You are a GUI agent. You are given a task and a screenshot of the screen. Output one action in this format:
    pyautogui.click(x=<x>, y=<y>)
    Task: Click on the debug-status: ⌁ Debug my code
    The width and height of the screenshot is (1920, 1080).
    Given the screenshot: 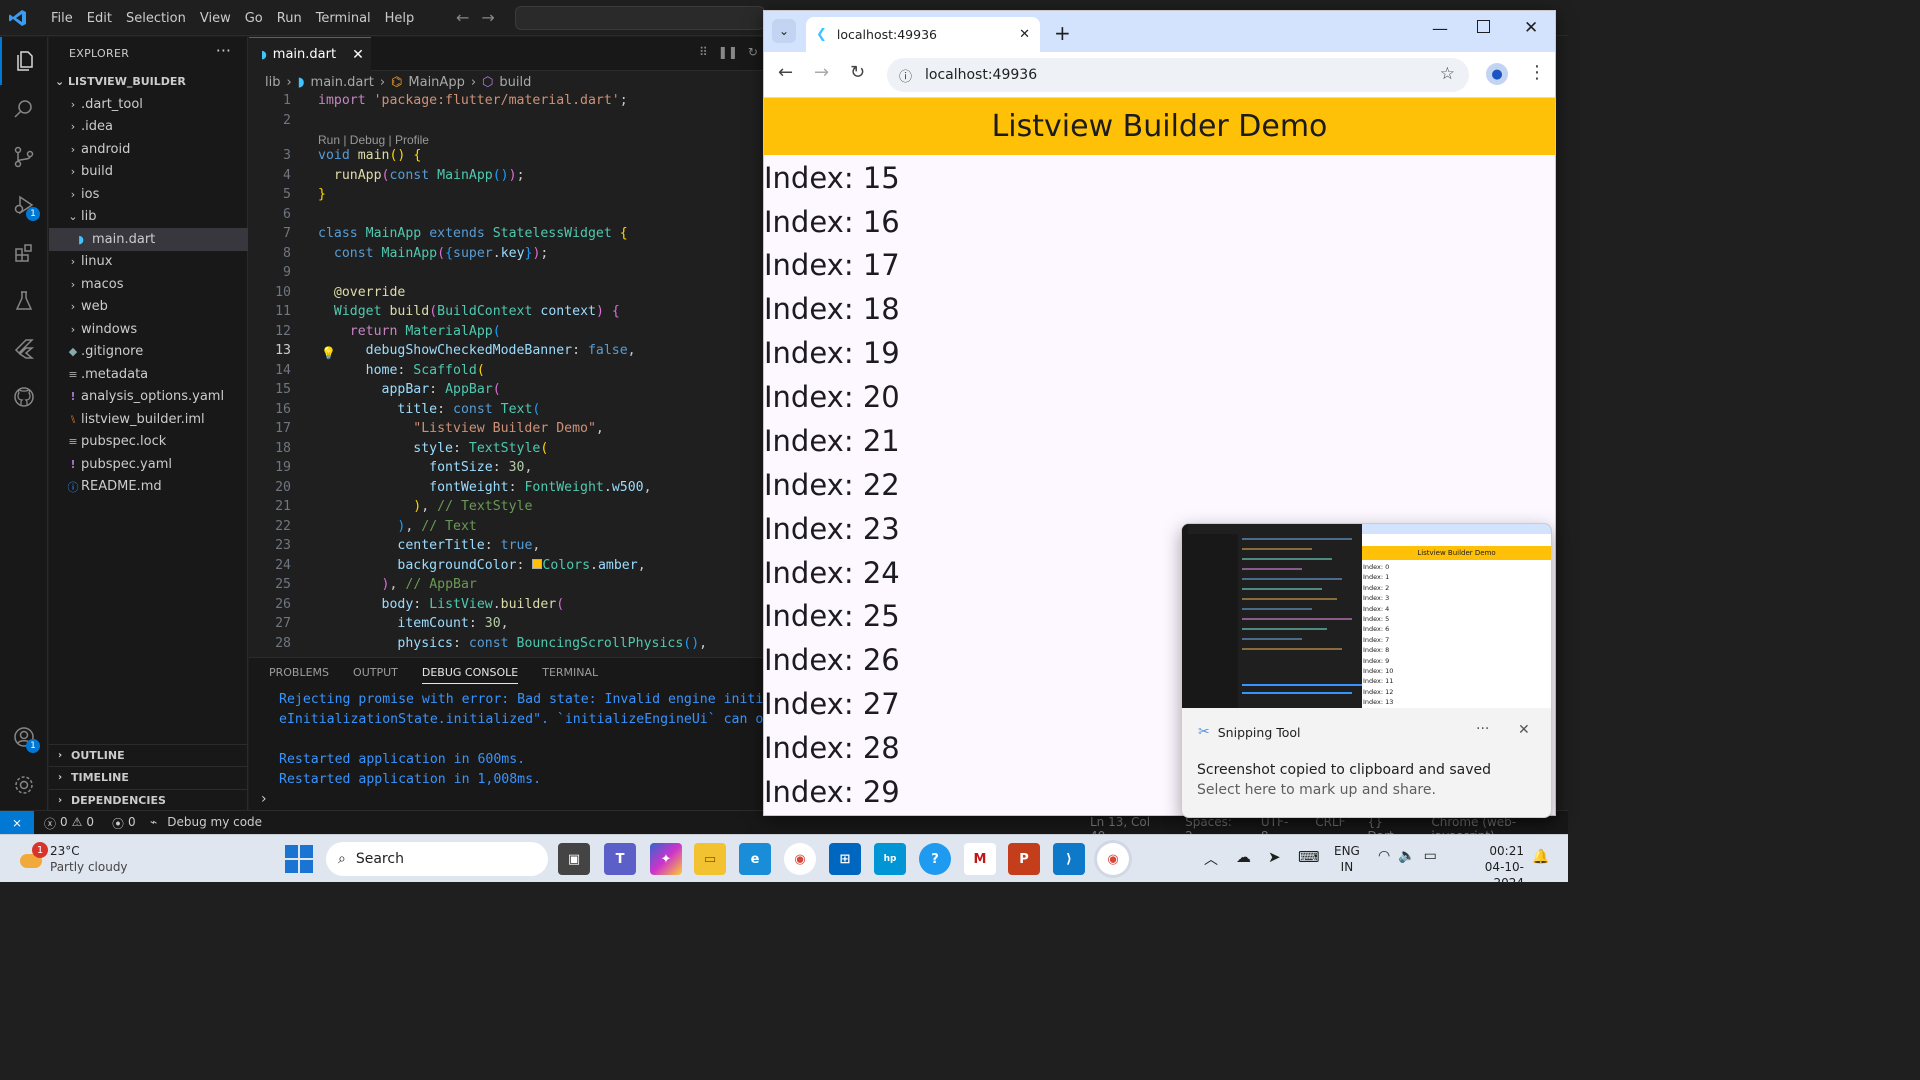 What is the action you would take?
    pyautogui.click(x=206, y=822)
    